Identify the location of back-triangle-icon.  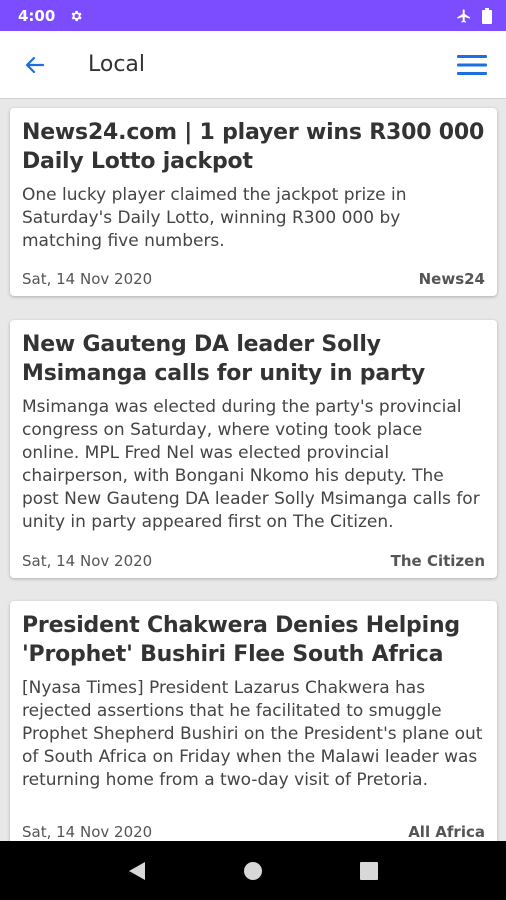
(137, 871).